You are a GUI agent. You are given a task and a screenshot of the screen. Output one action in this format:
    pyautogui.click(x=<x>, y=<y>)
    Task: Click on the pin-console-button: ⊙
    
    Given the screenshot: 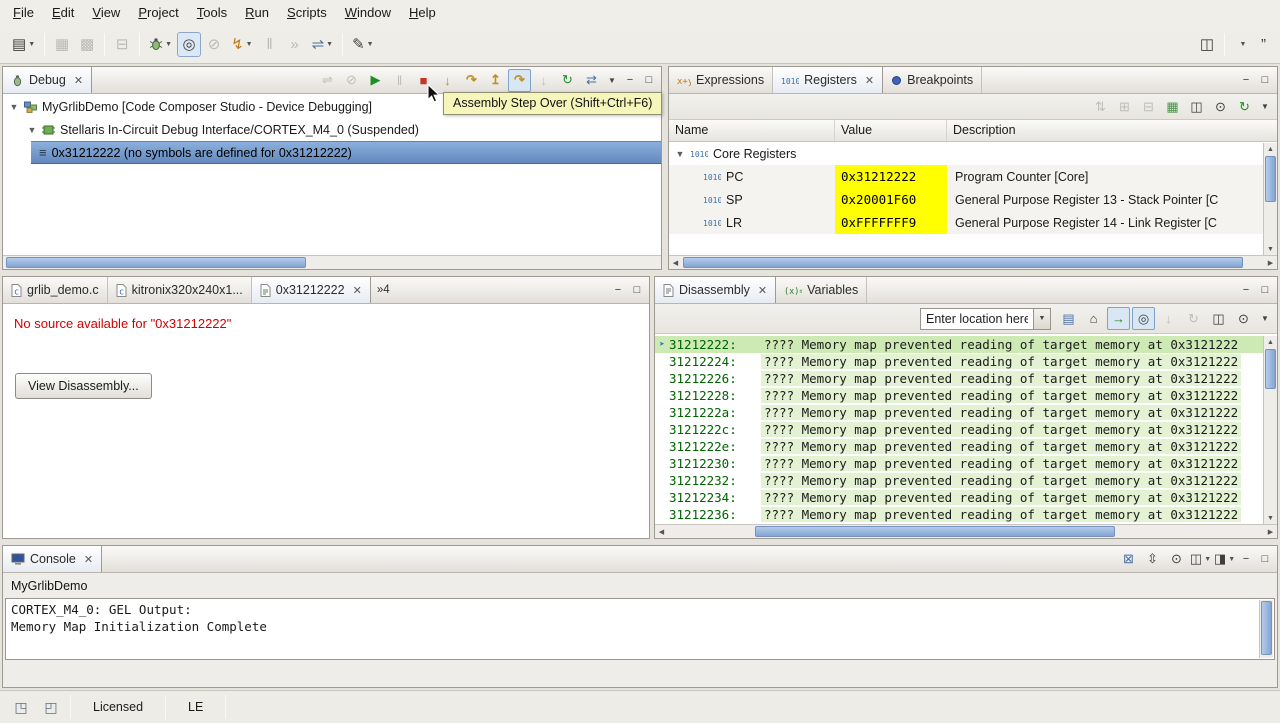 What is the action you would take?
    pyautogui.click(x=1176, y=559)
    